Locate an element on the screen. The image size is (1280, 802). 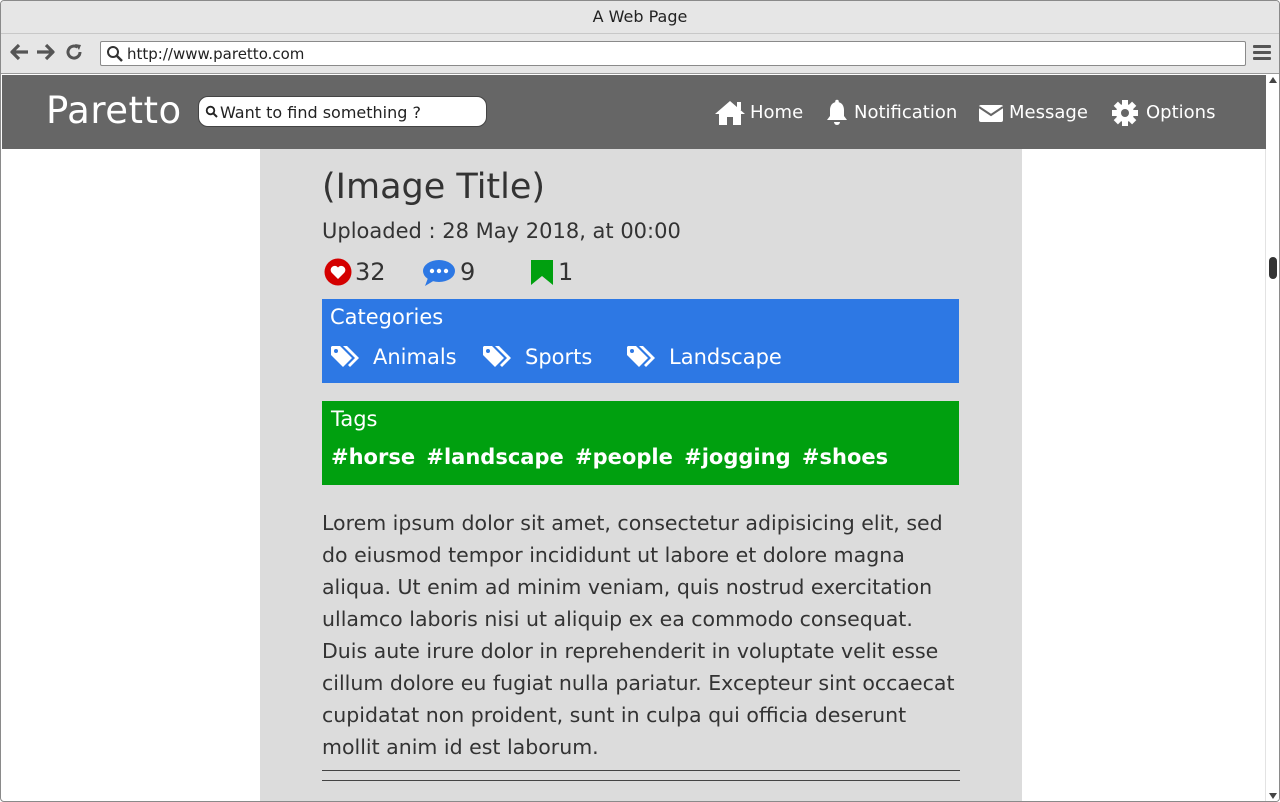
comment-count: 9 is located at coordinates (448, 272).